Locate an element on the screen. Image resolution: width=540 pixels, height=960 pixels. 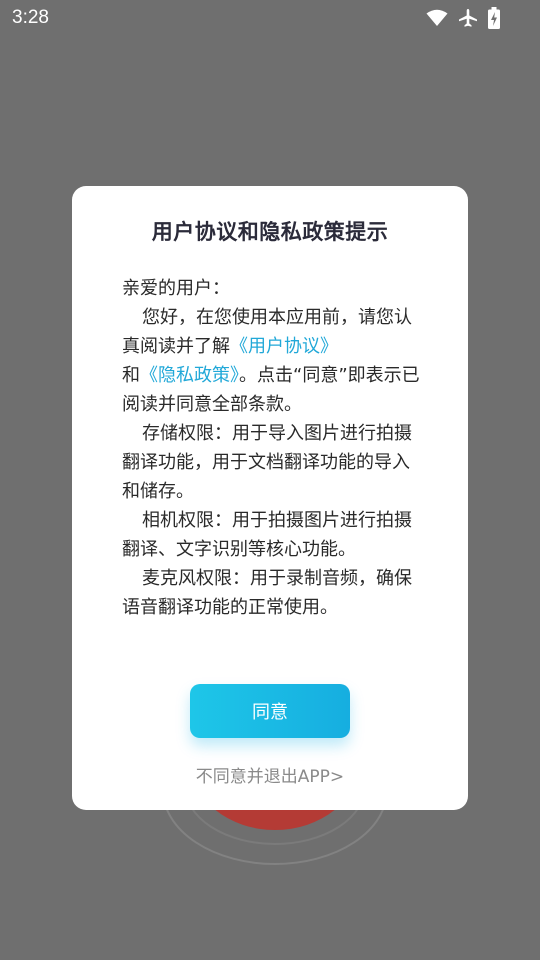
agree-button: 同意 is located at coordinates (270, 711).